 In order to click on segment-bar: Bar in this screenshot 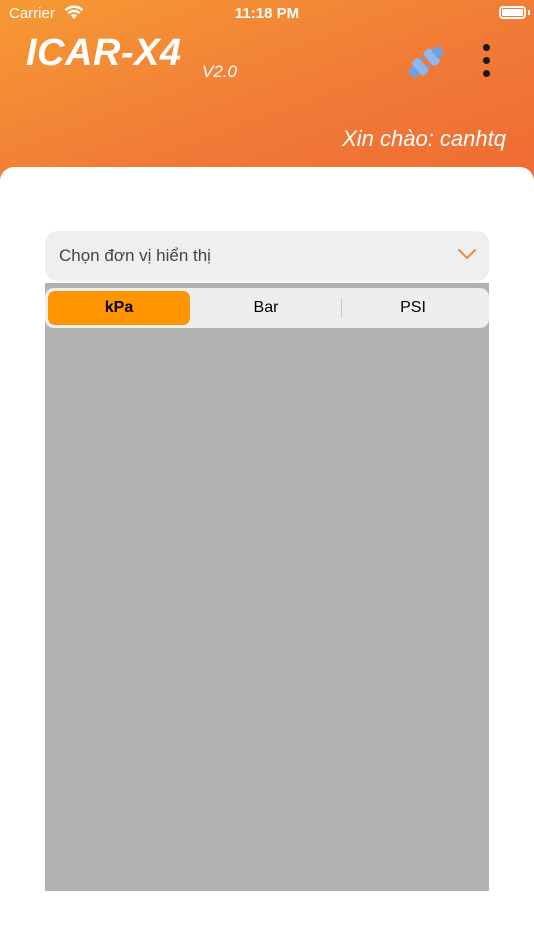, I will do `click(266, 308)`.